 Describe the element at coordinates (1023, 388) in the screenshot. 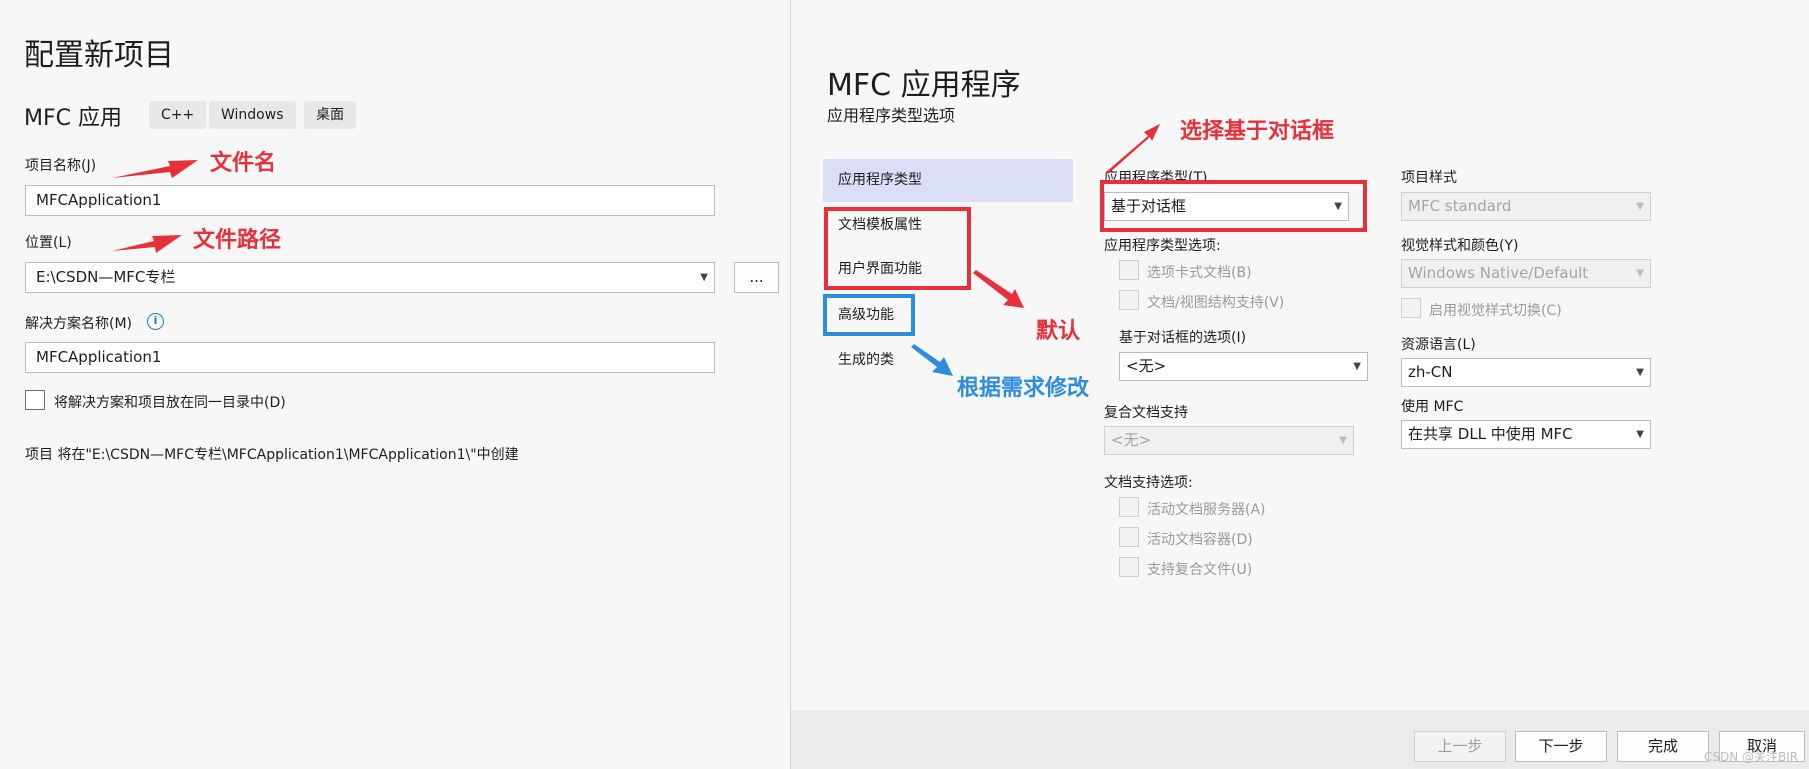

I see `annotation-modify: 根据需求修改` at that location.